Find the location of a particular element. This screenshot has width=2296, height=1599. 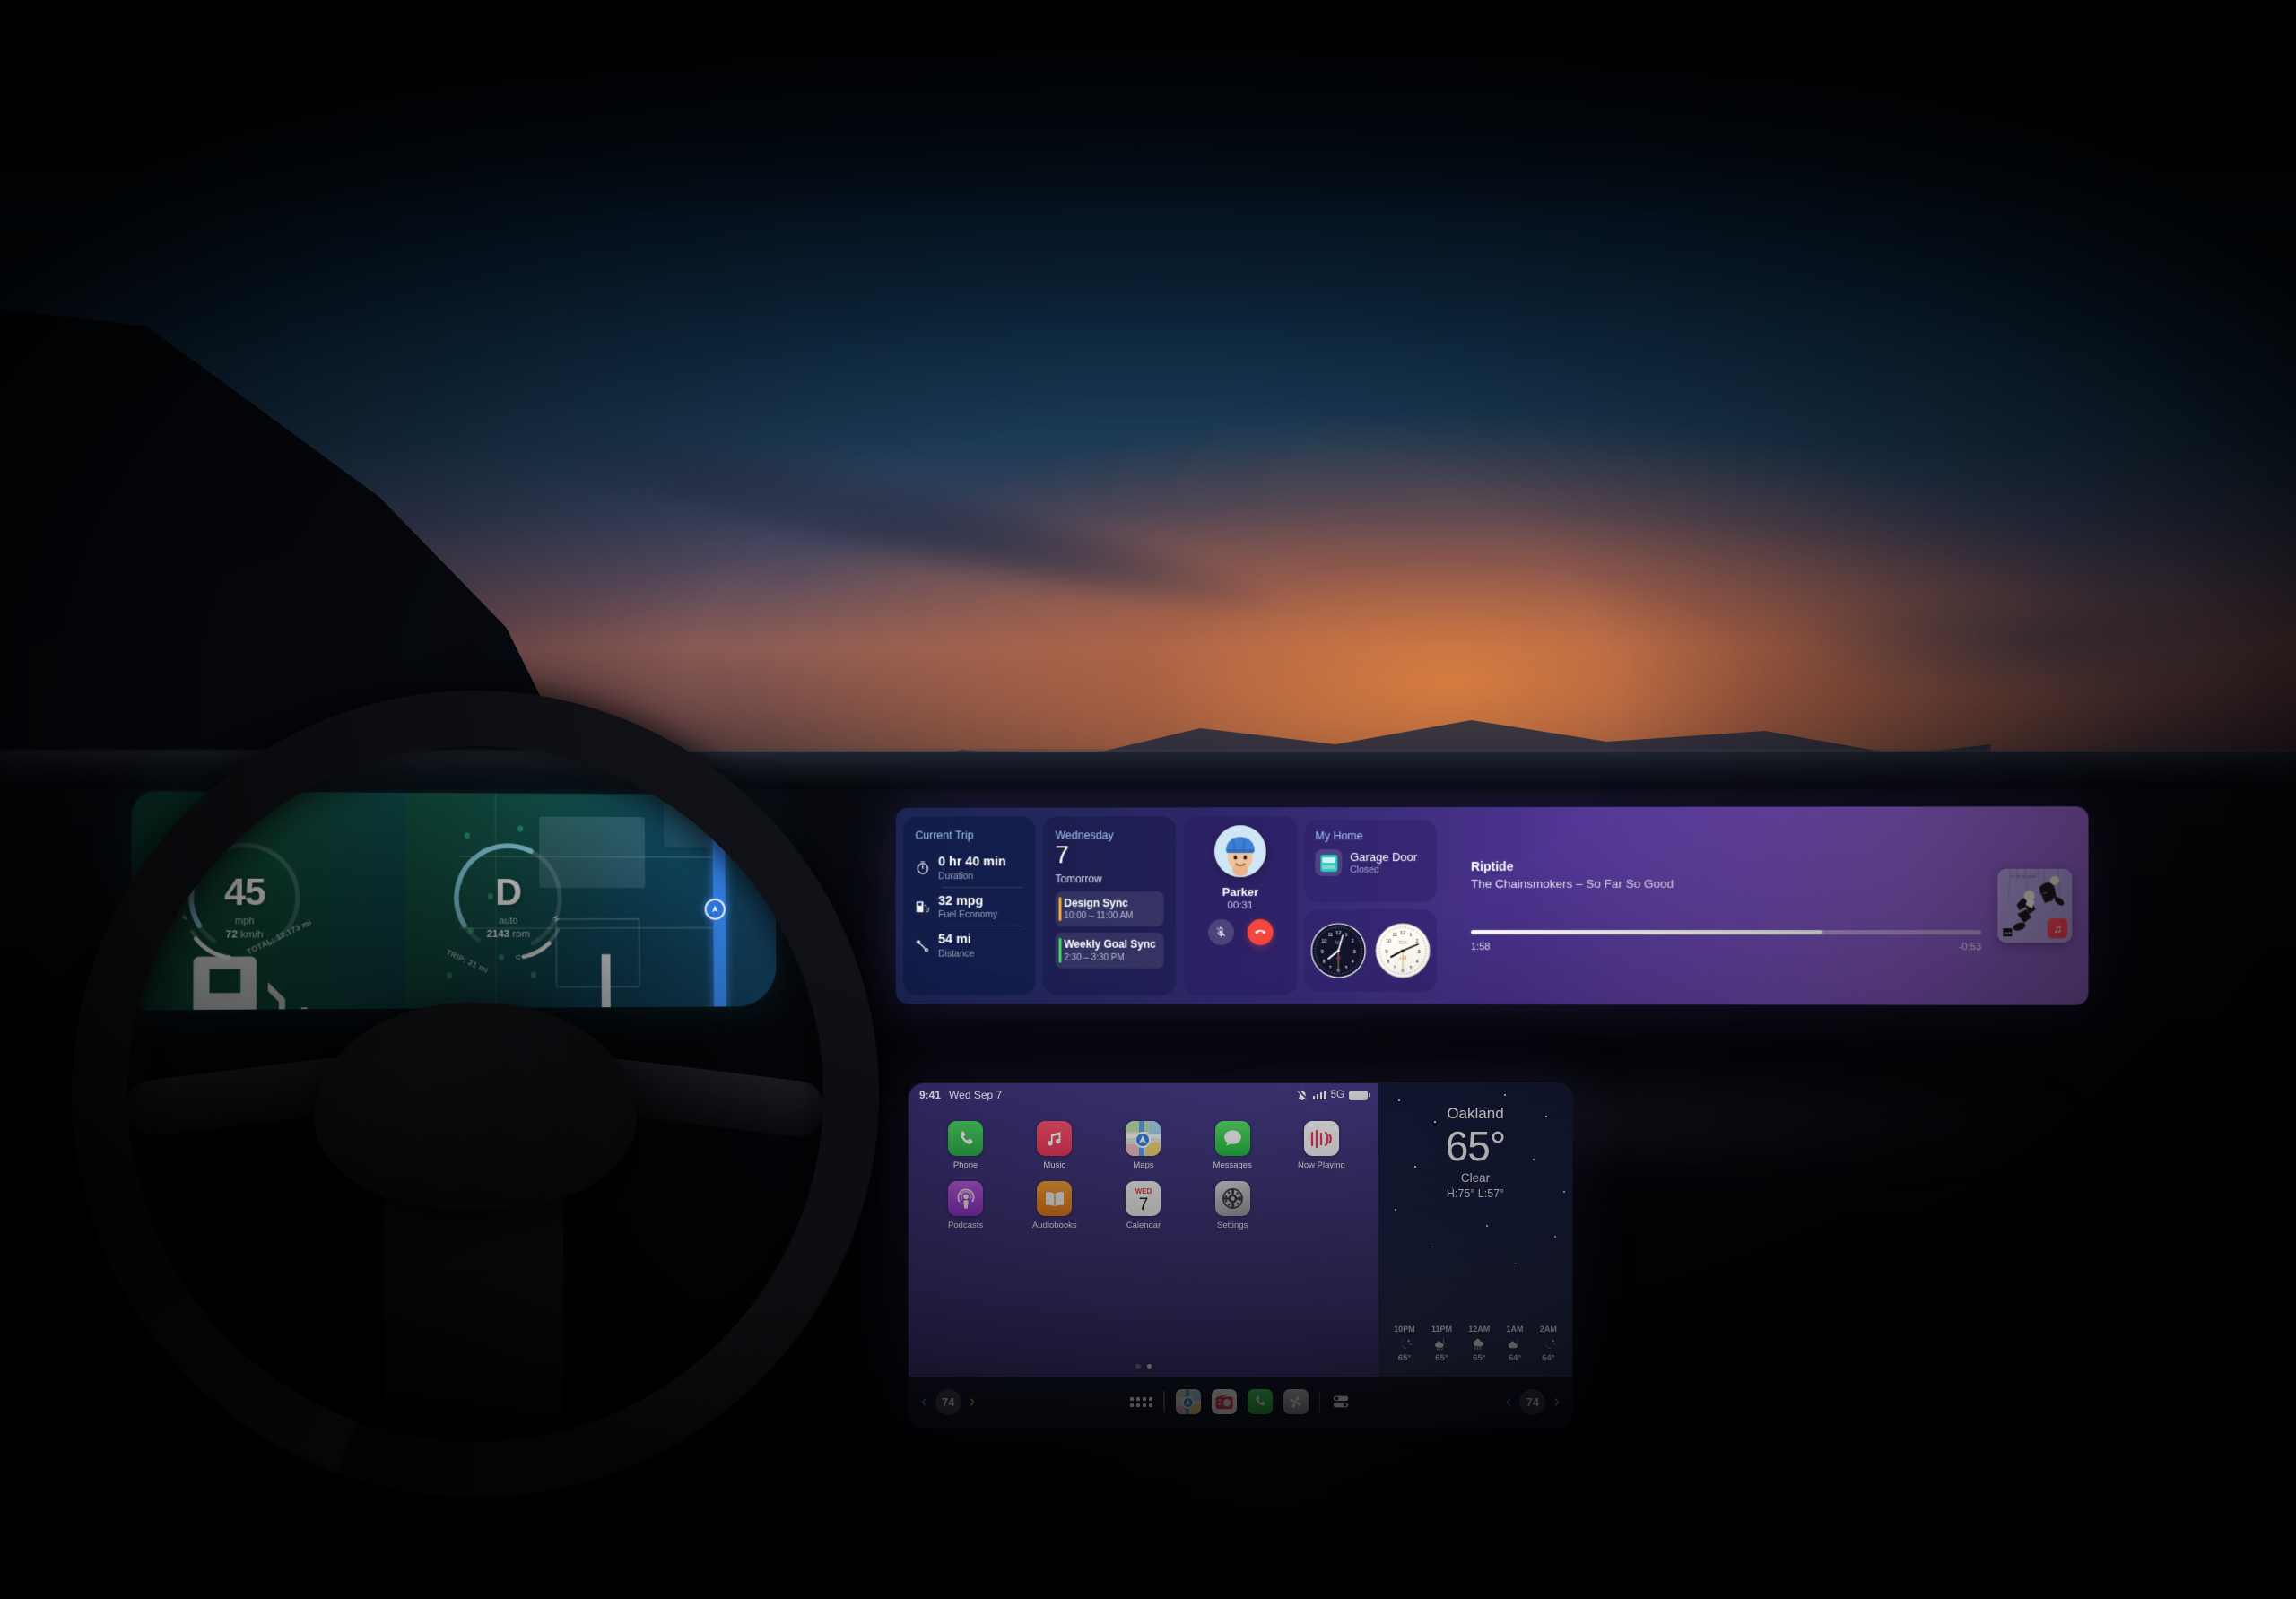

world-clock-widget: 12 3 6 9 1 2 4 5 7 8 10 11 NY +3 is located at coordinates (1371, 950).